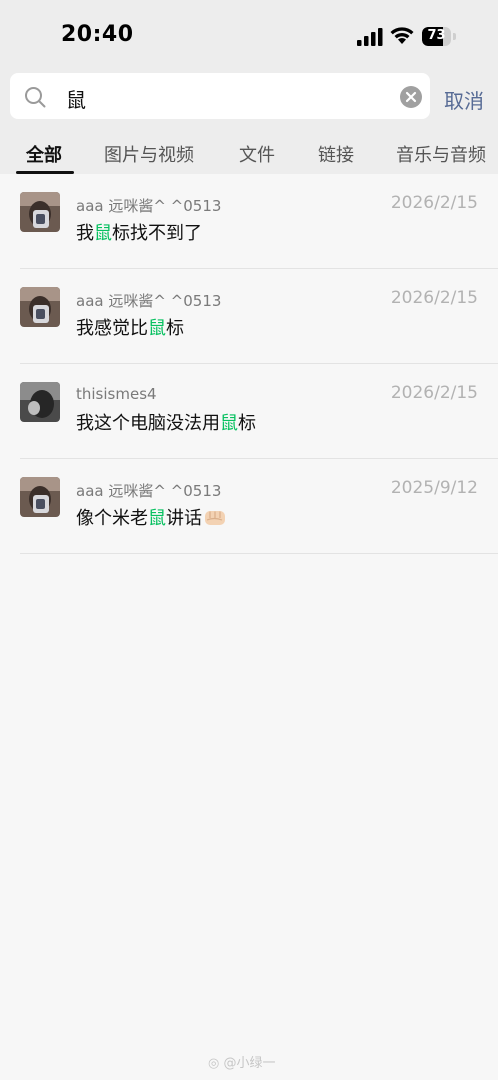  What do you see at coordinates (249, 316) in the screenshot?
I see `list-item: aaa 远咪酱^ ^0513 2026/2/15 我感觉比鼠标` at bounding box center [249, 316].